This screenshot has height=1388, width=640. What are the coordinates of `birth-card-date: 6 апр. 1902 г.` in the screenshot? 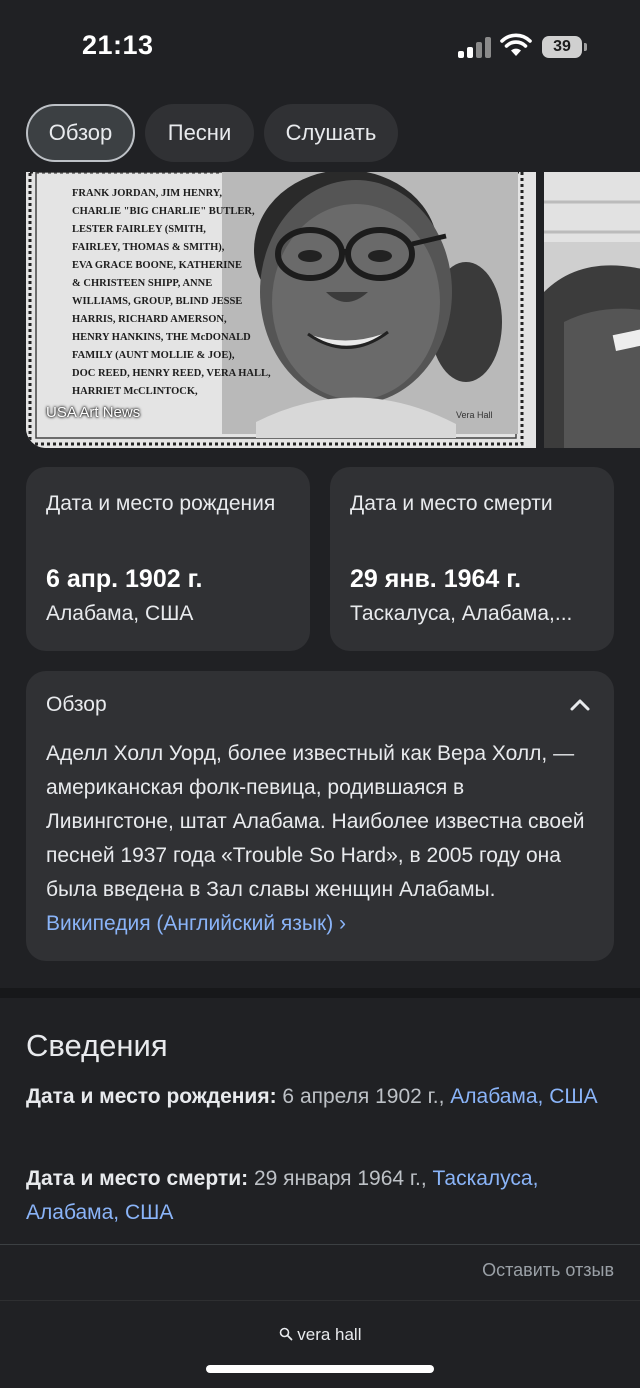 It's located at (124, 579).